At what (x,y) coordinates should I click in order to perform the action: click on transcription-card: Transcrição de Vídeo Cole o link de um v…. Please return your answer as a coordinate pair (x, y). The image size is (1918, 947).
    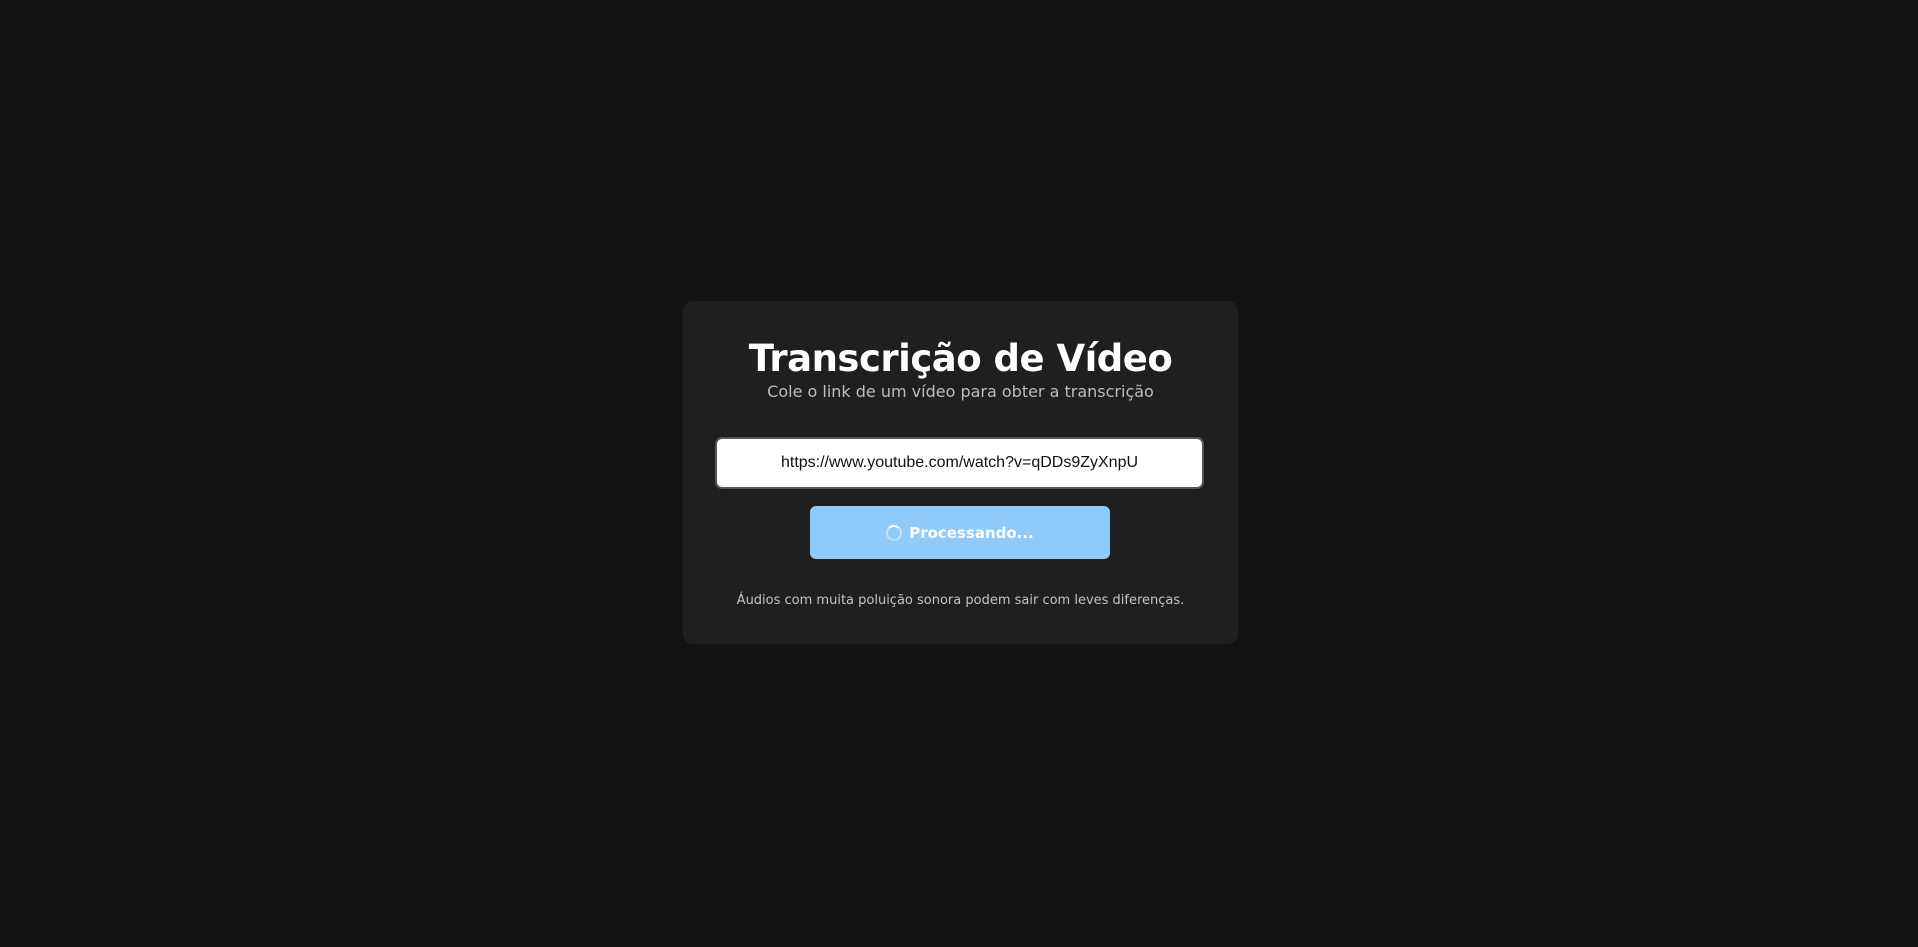
    Looking at the image, I should click on (960, 472).